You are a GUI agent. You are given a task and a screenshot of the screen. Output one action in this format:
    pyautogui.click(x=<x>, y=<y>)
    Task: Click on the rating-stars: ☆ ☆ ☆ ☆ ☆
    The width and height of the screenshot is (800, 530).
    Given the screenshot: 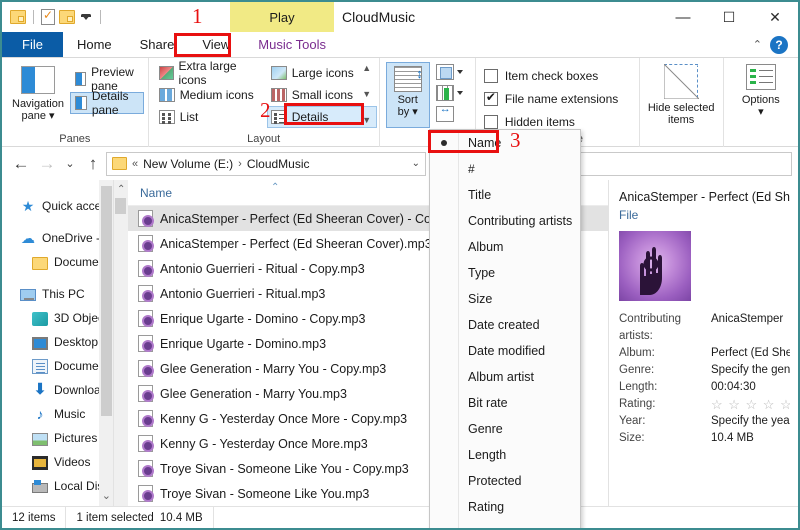 What is the action you would take?
    pyautogui.click(x=750, y=404)
    